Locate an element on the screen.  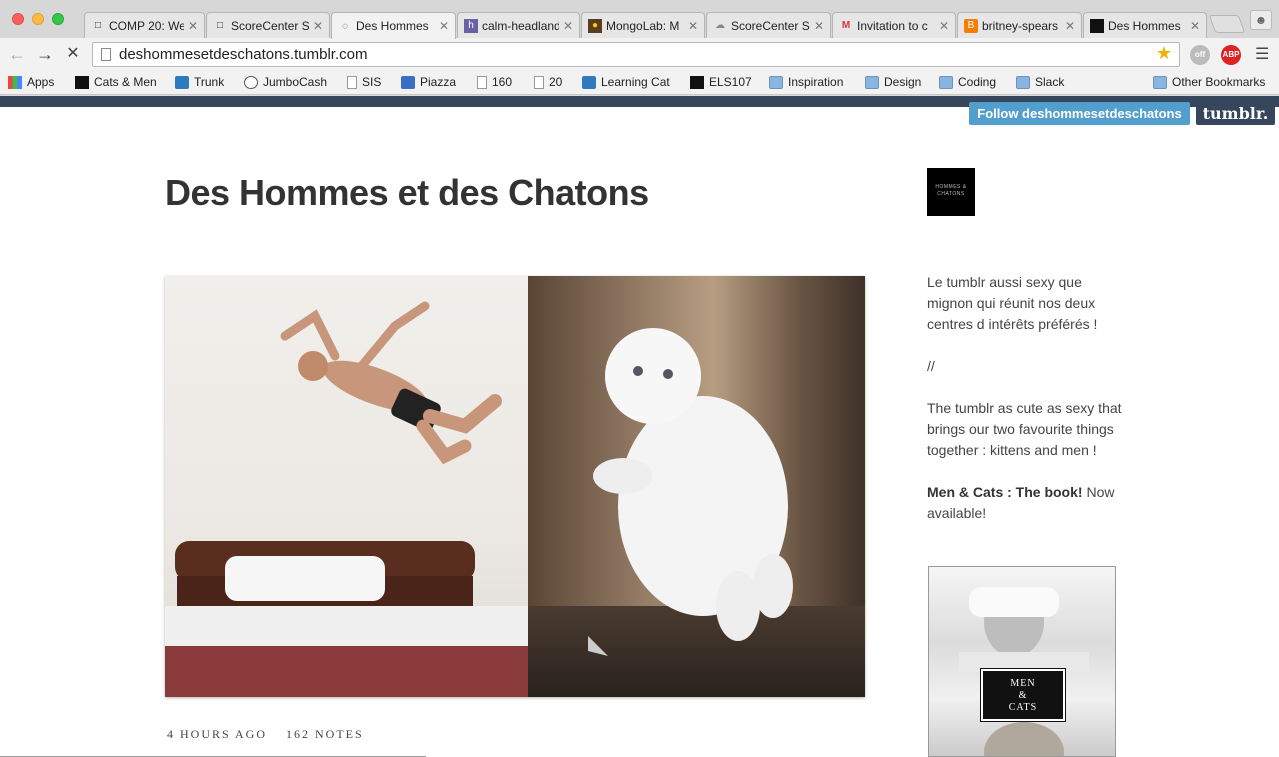
bookmark-label: Coding is located at coordinates (977, 82).